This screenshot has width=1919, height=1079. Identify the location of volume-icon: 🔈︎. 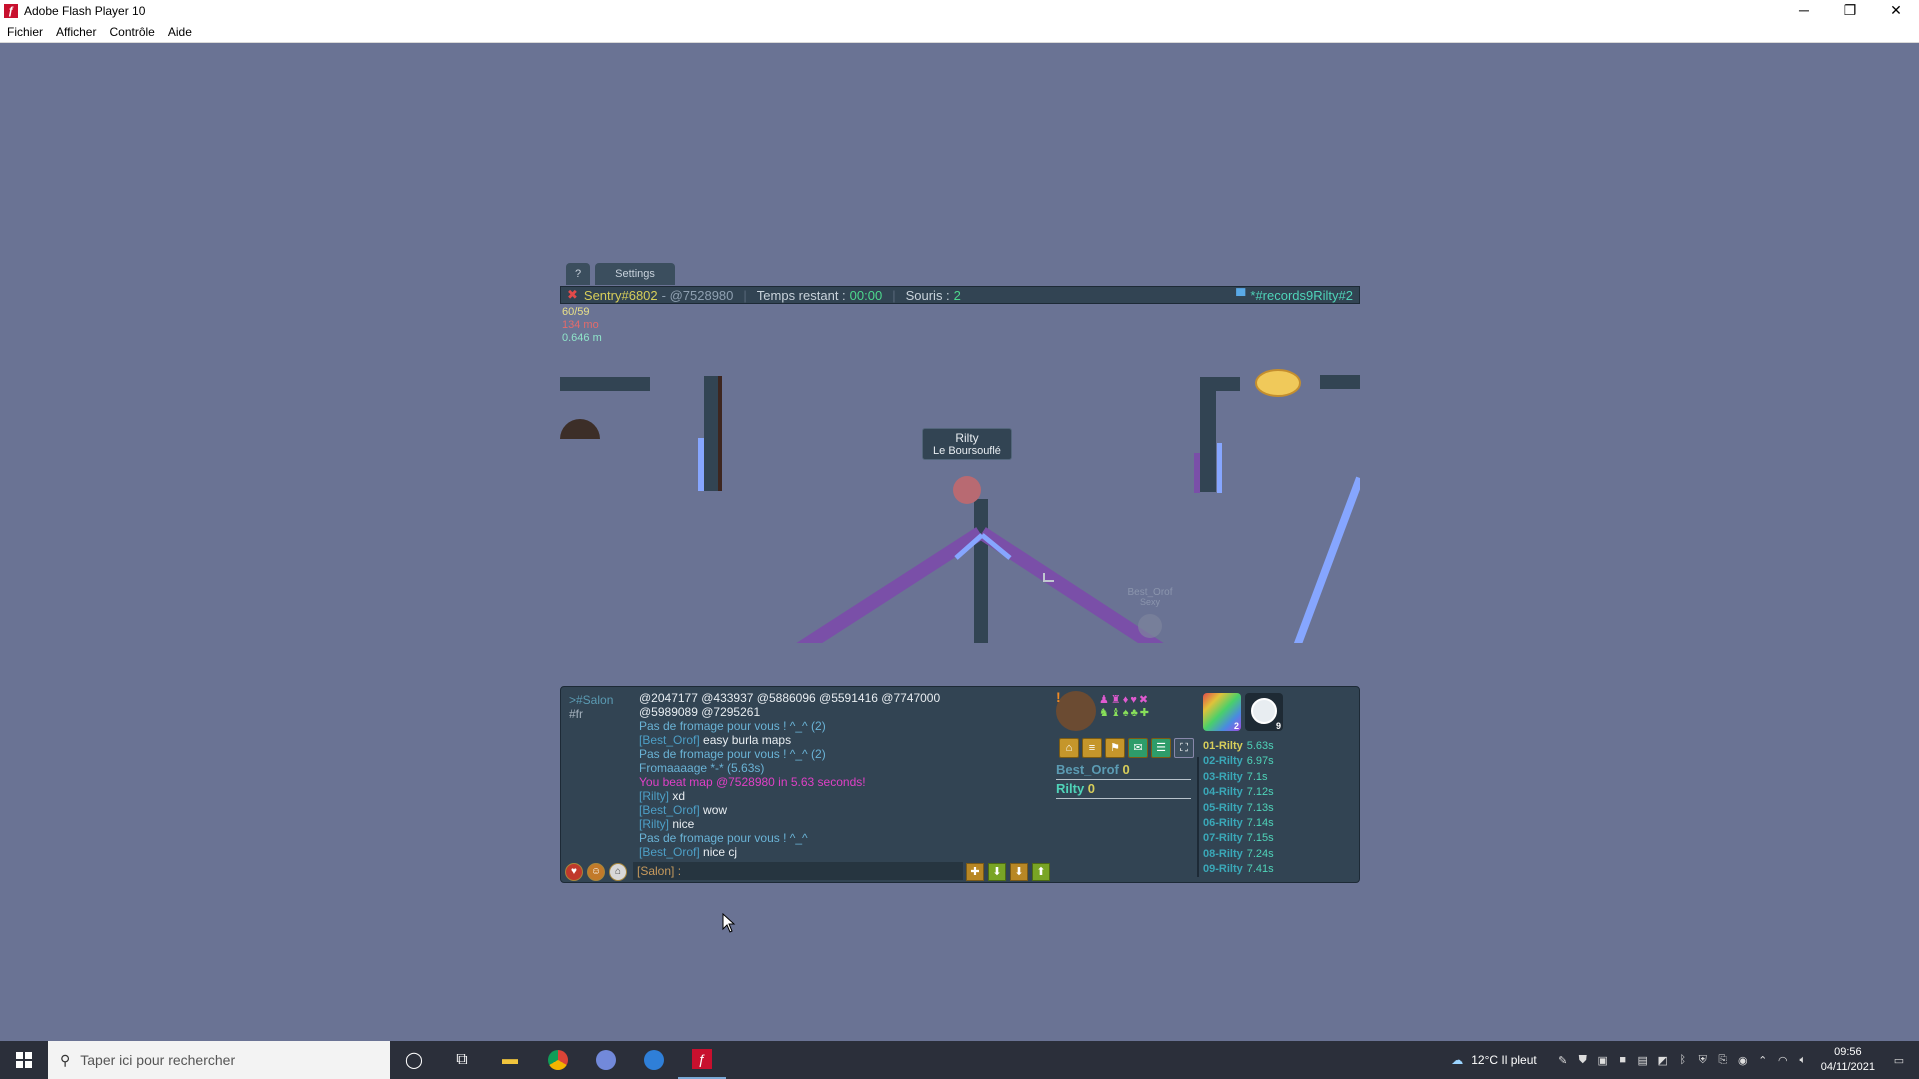
(1803, 1060).